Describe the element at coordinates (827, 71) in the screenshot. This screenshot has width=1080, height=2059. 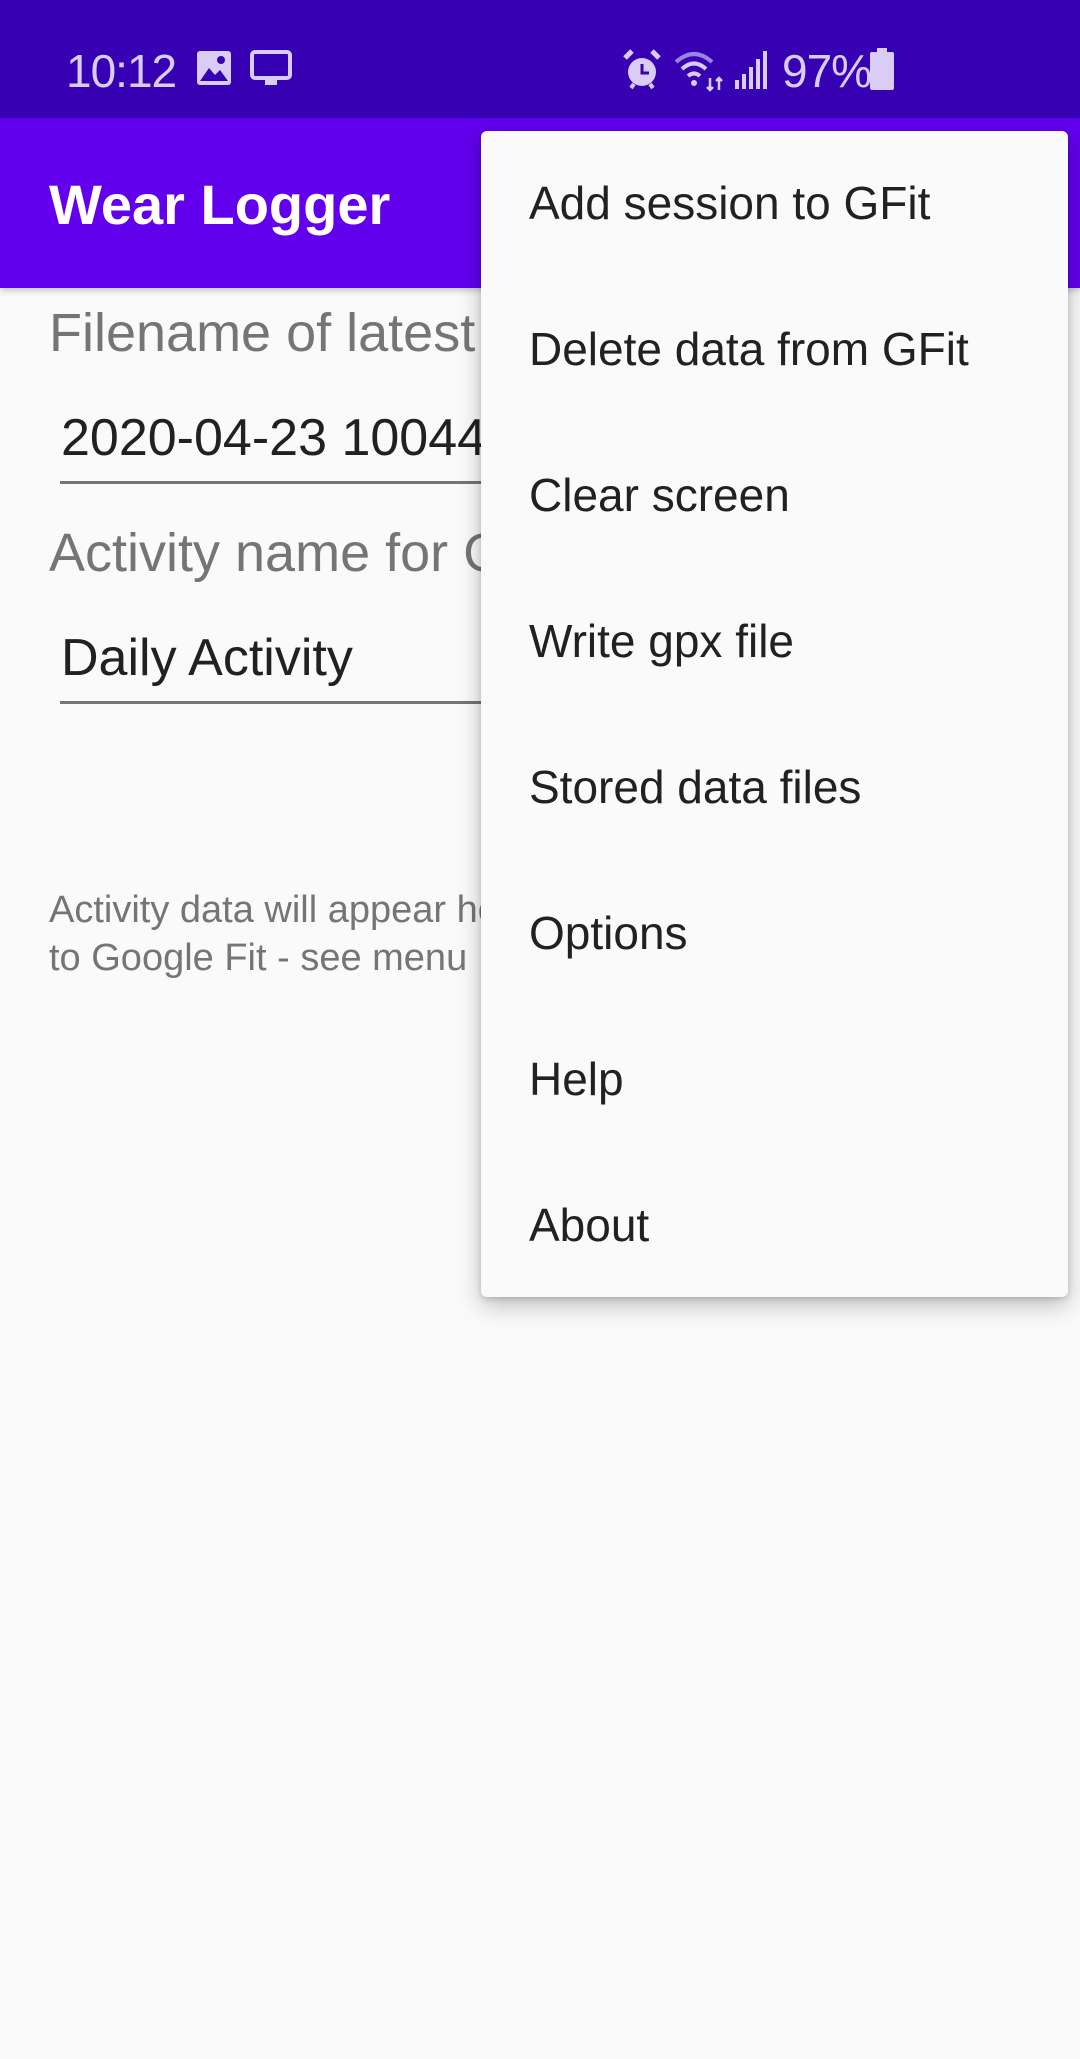
I see `battery-percent: 97%` at that location.